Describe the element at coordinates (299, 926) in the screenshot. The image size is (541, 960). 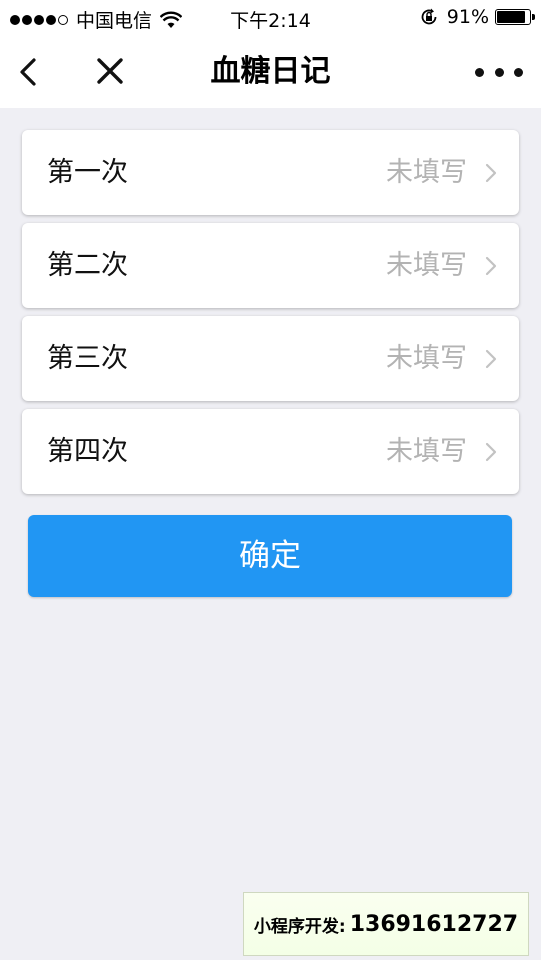
I see `watermark-label: 小程序开发:` at that location.